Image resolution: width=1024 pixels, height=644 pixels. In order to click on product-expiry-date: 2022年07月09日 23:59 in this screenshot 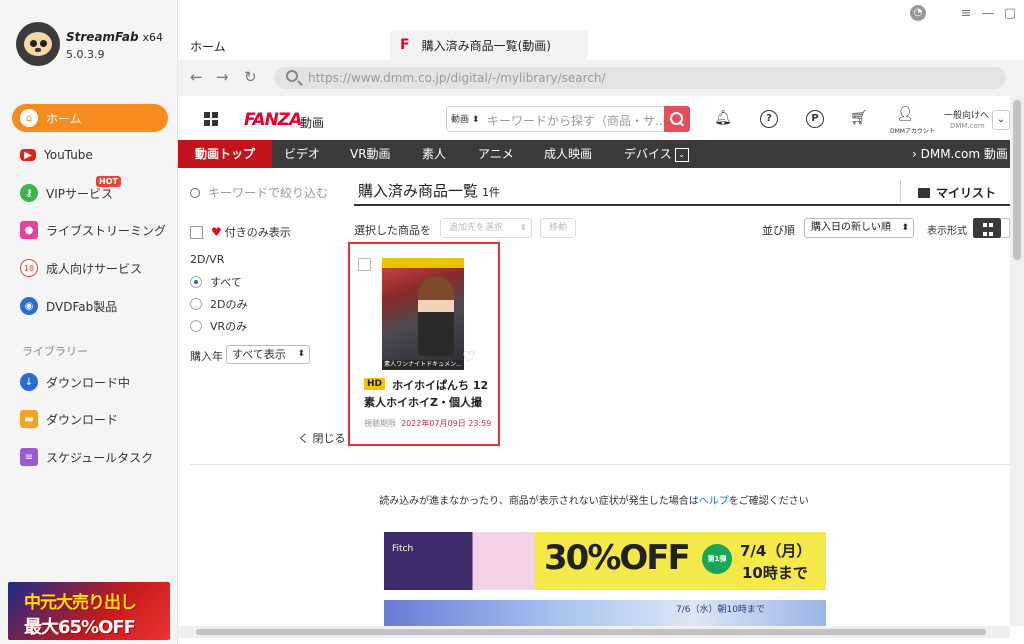, I will do `click(446, 423)`.